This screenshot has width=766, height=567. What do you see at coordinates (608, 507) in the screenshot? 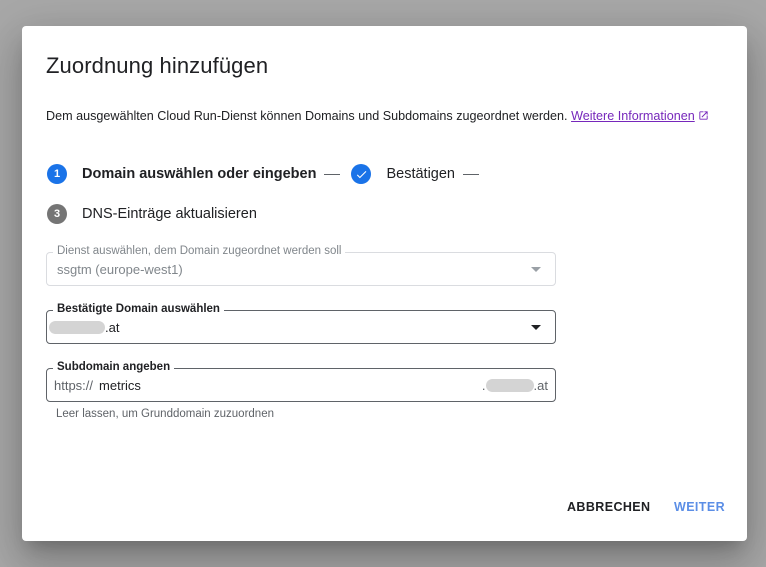
I see `cancel-button: ABBRECHEN` at bounding box center [608, 507].